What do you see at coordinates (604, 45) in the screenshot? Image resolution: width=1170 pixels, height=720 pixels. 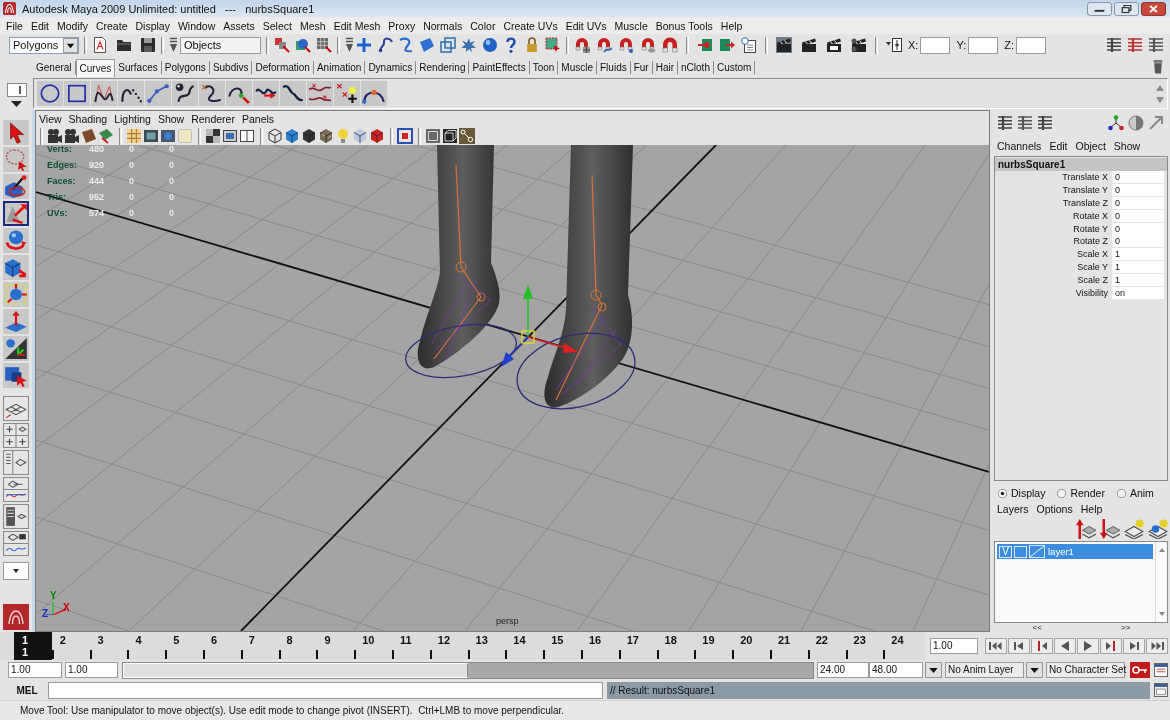 I see `magnet-curve-icon` at bounding box center [604, 45].